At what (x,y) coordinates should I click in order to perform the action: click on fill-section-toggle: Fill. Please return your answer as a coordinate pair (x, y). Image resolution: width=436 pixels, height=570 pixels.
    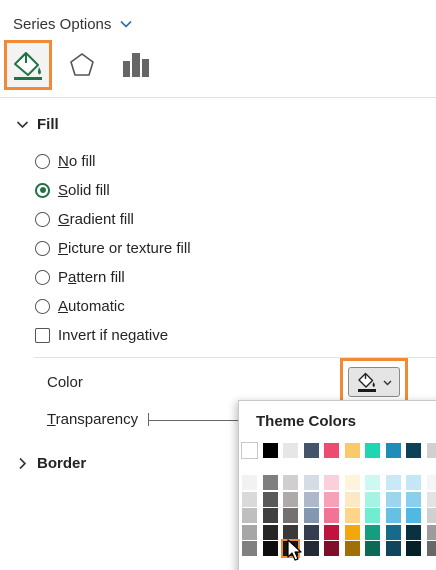
    Looking at the image, I should click on (37, 124).